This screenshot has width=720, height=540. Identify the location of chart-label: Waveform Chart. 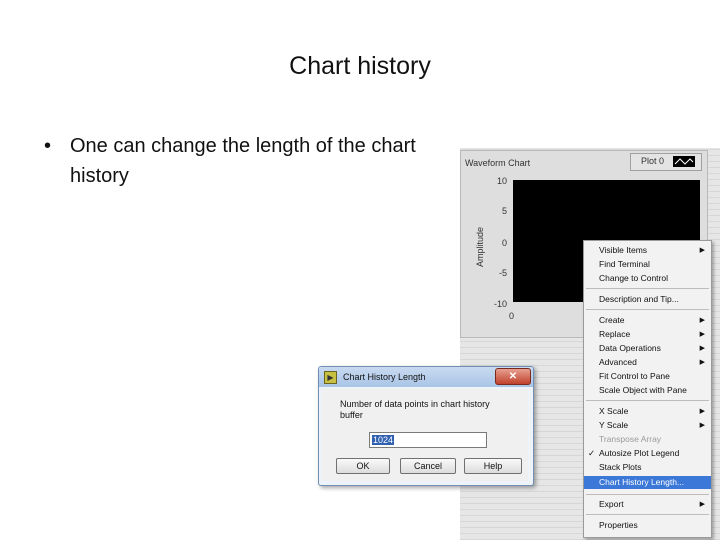
(498, 163).